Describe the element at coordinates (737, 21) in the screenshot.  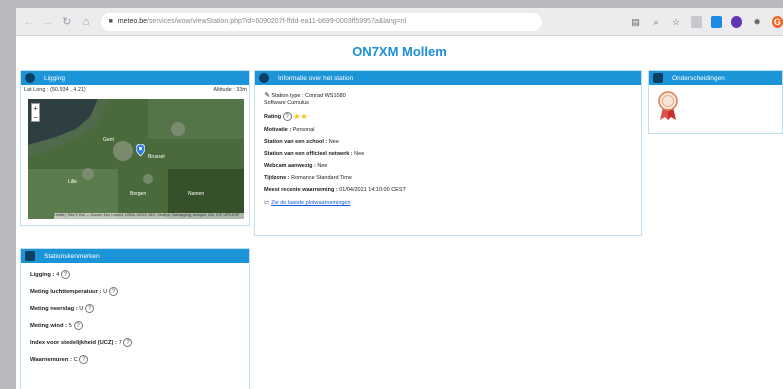
I see `profile-icon` at that location.